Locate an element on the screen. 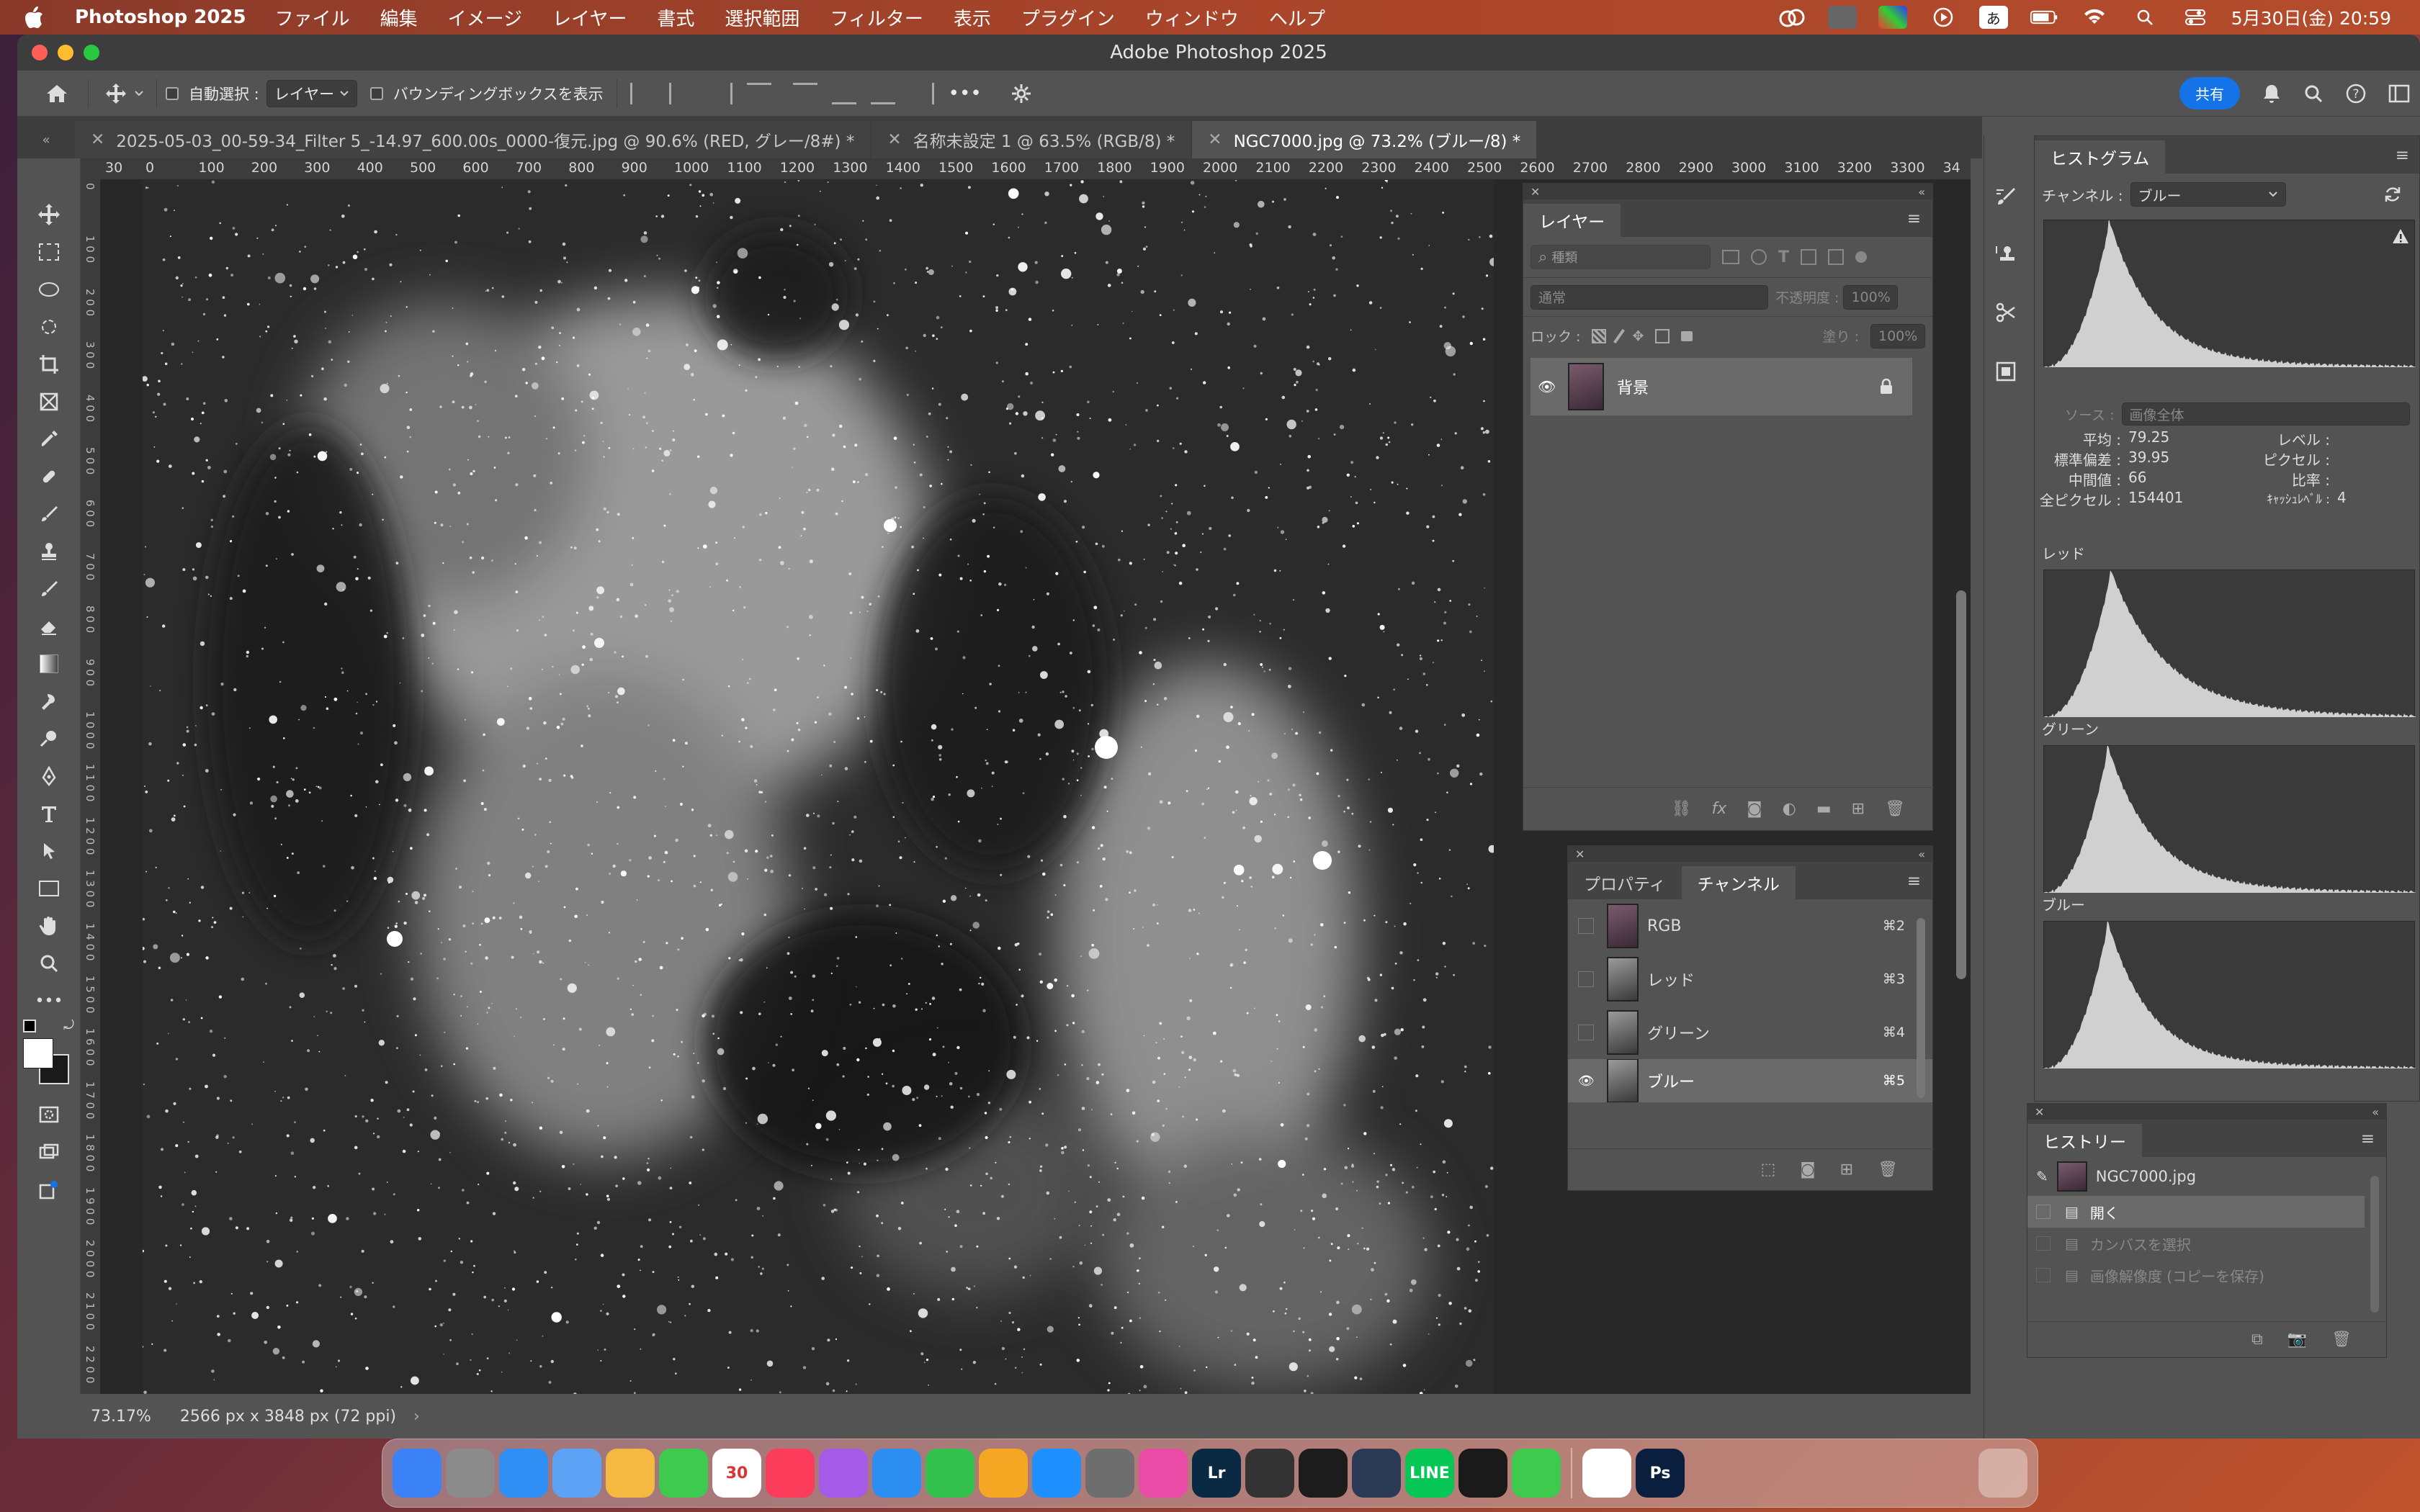  add-mask-icon: ◙ is located at coordinates (1754, 809).